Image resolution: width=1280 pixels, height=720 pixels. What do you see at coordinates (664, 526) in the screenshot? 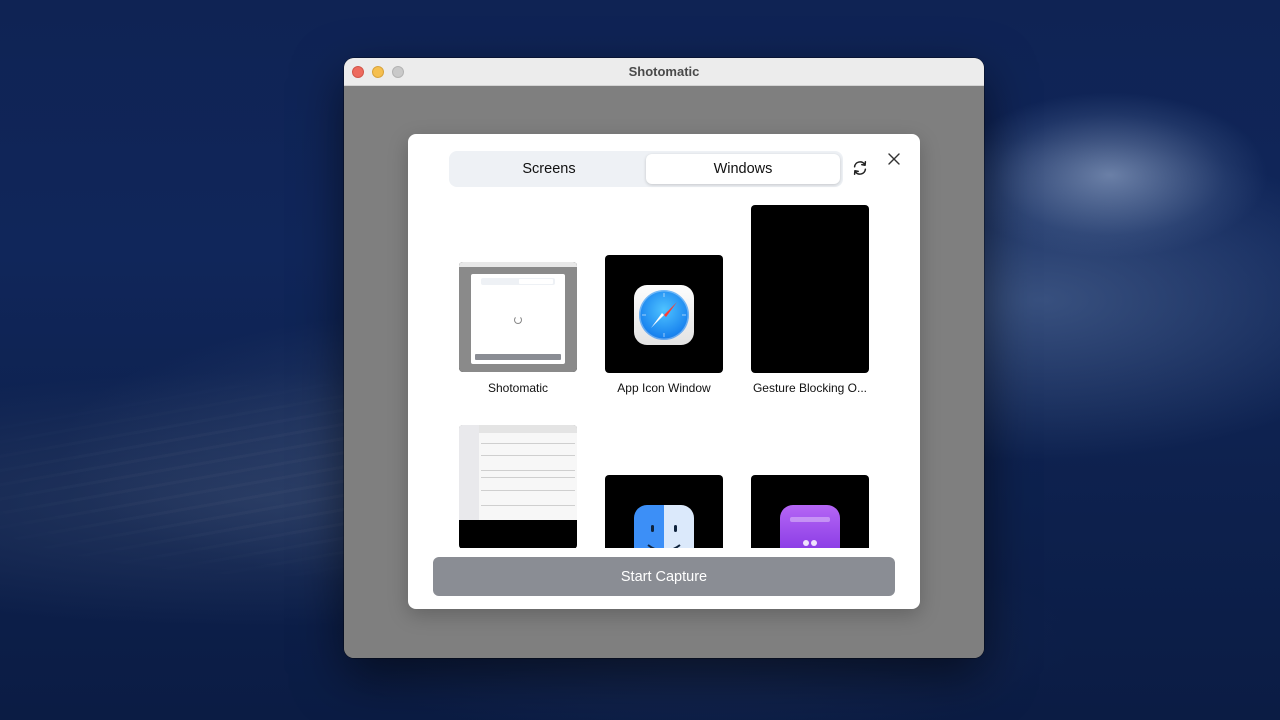
I see `finder-app-icon` at bounding box center [664, 526].